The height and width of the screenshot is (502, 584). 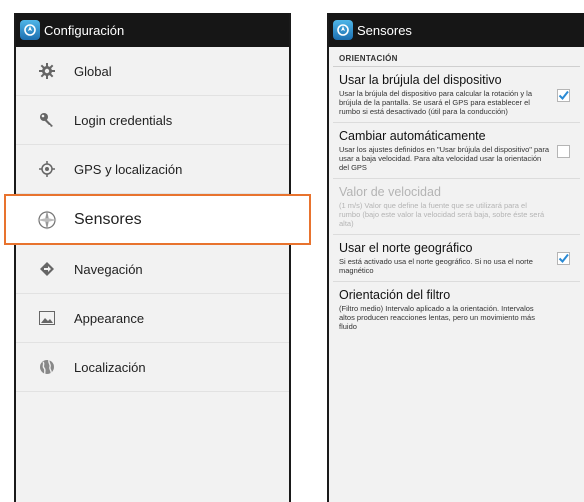 I want to click on page-title: Sensores, so click(x=384, y=30).